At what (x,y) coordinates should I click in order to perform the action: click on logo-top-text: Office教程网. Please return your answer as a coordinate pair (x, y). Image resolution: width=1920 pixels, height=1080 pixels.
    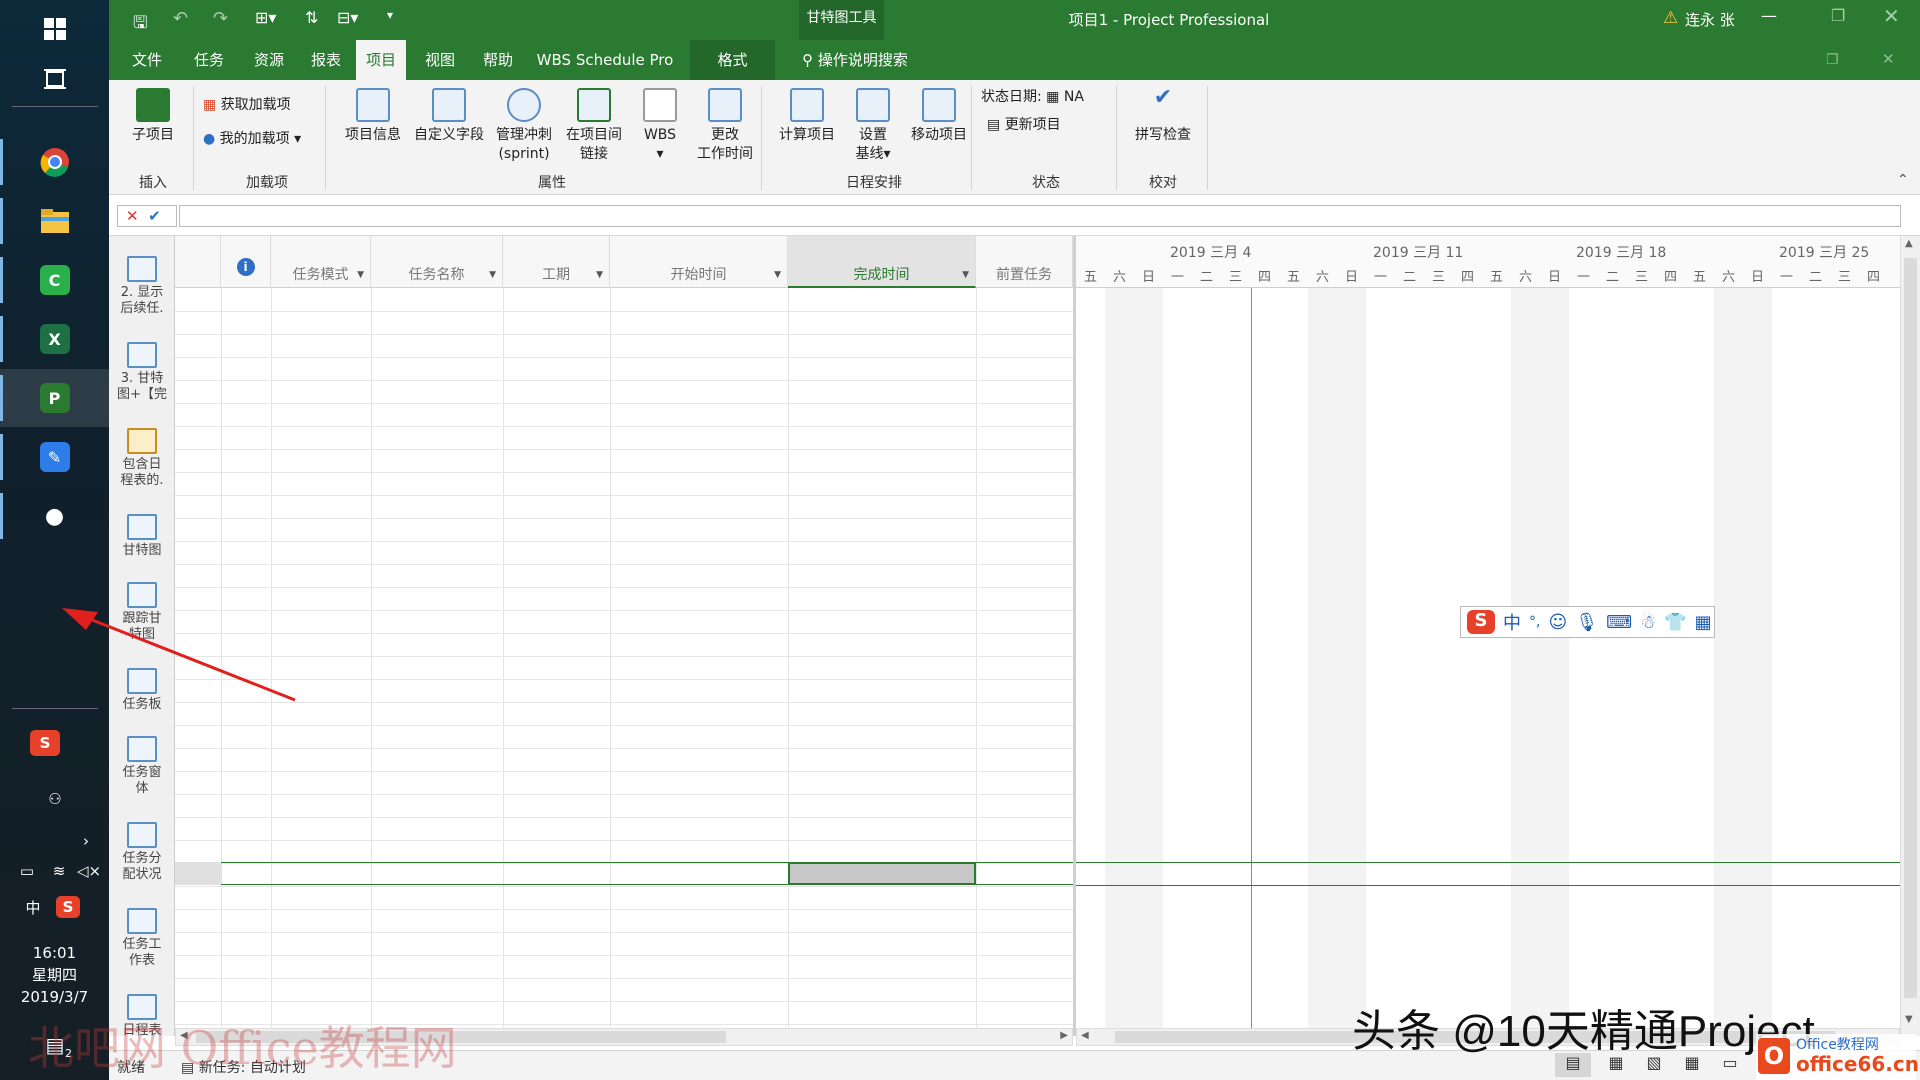
    Looking at the image, I should click on (1837, 1045).